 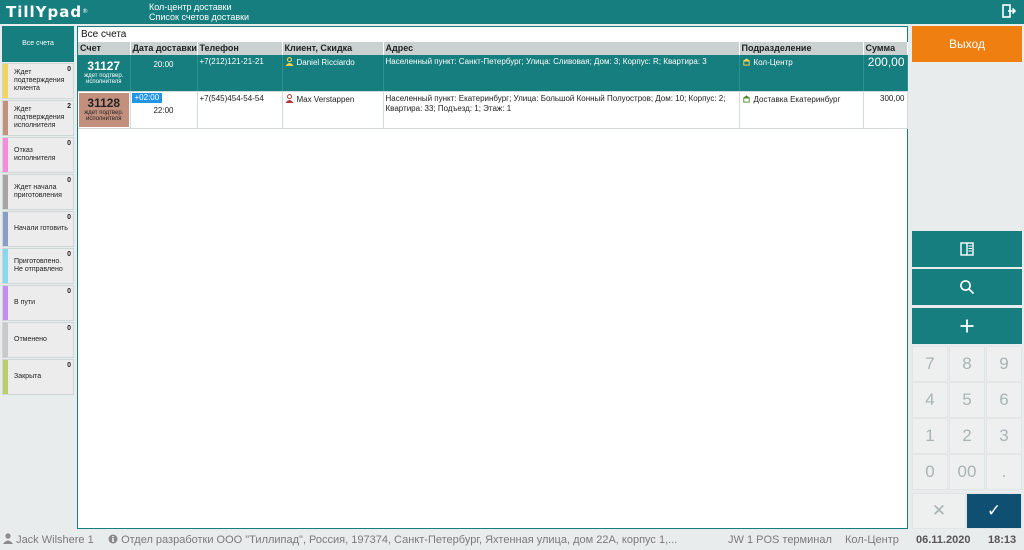 I want to click on order-number-cell: 31128 ждет подтвер. исполнителя, so click(x=104, y=110).